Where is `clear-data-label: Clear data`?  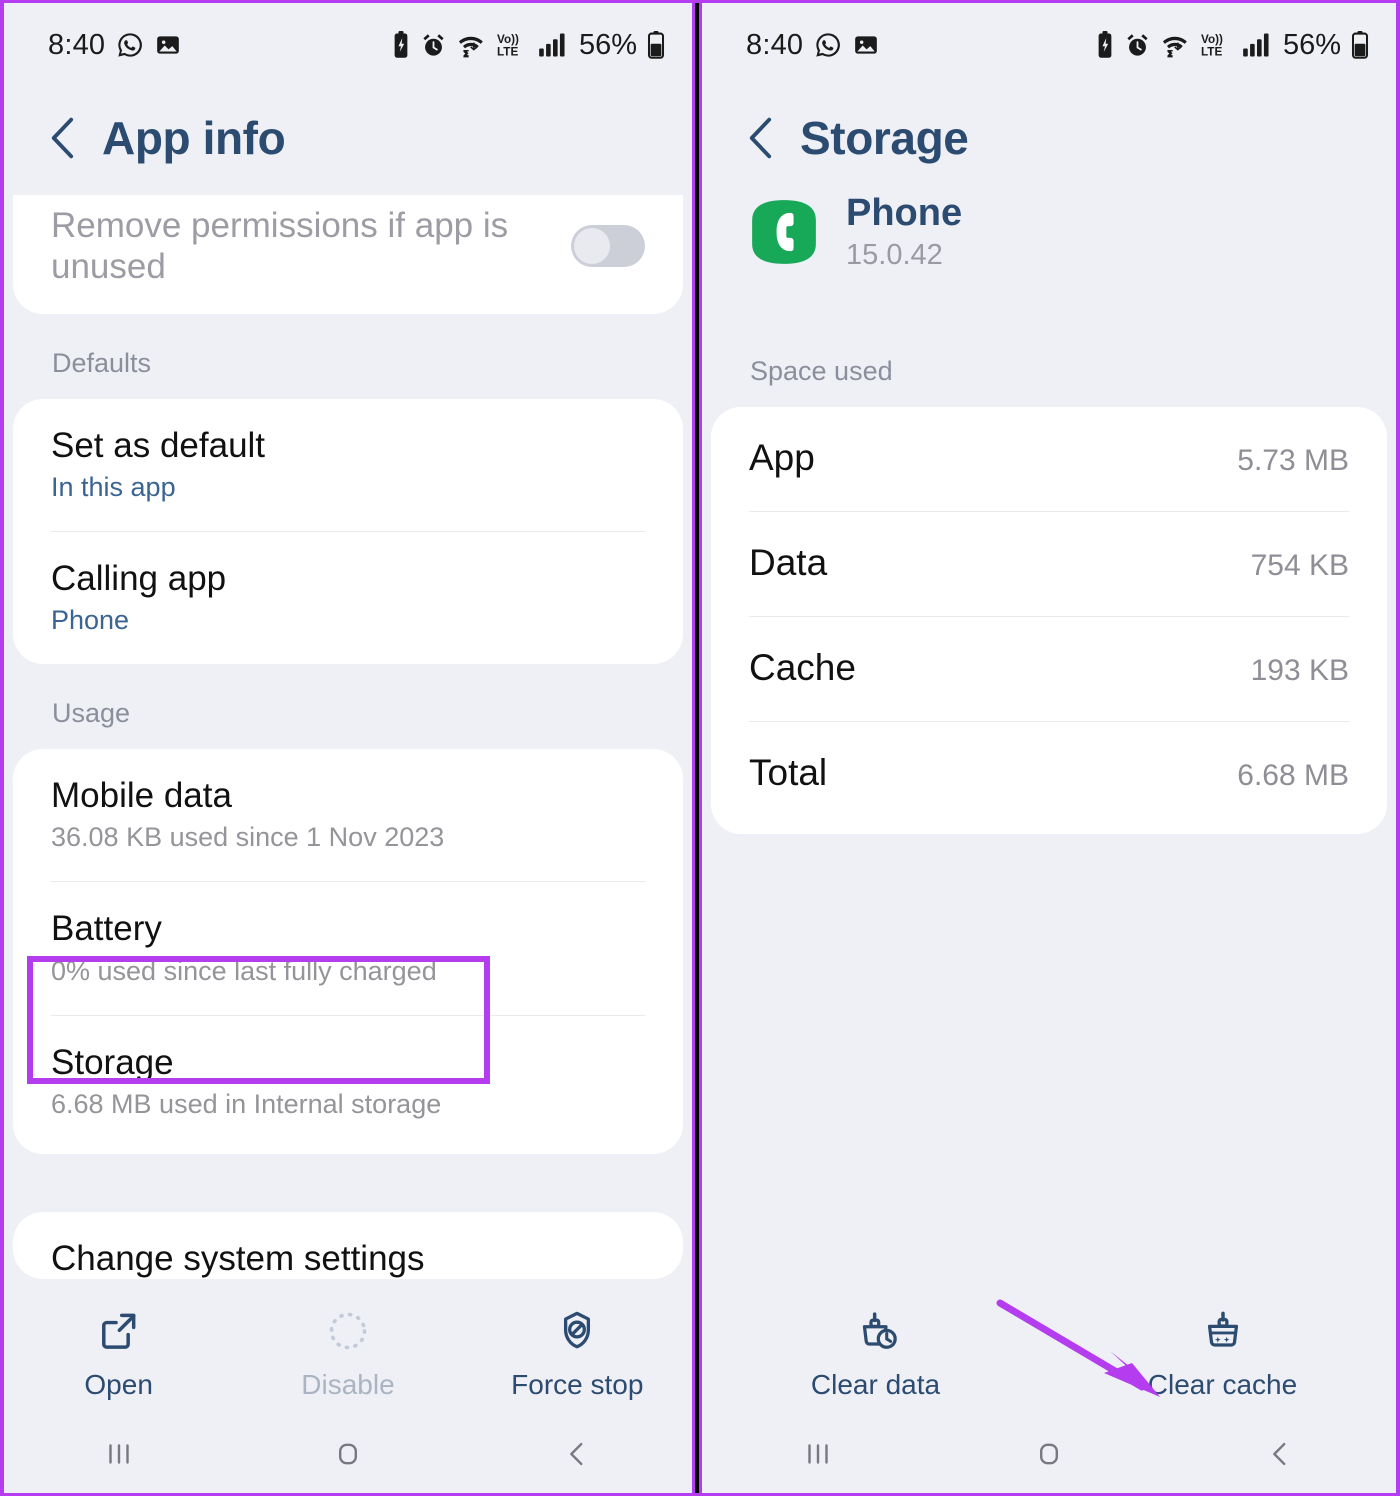 clear-data-label: Clear data is located at coordinates (875, 1384).